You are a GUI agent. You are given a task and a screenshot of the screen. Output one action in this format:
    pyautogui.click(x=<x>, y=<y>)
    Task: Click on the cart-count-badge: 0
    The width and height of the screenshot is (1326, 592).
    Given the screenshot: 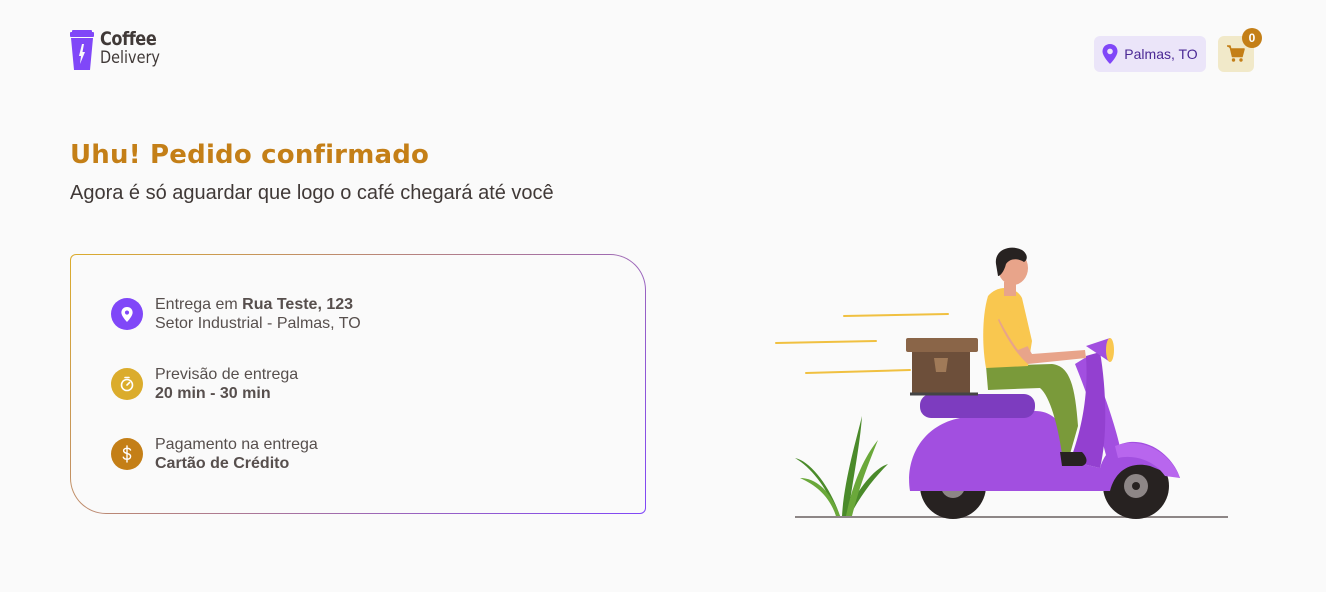 What is the action you would take?
    pyautogui.click(x=1252, y=38)
    